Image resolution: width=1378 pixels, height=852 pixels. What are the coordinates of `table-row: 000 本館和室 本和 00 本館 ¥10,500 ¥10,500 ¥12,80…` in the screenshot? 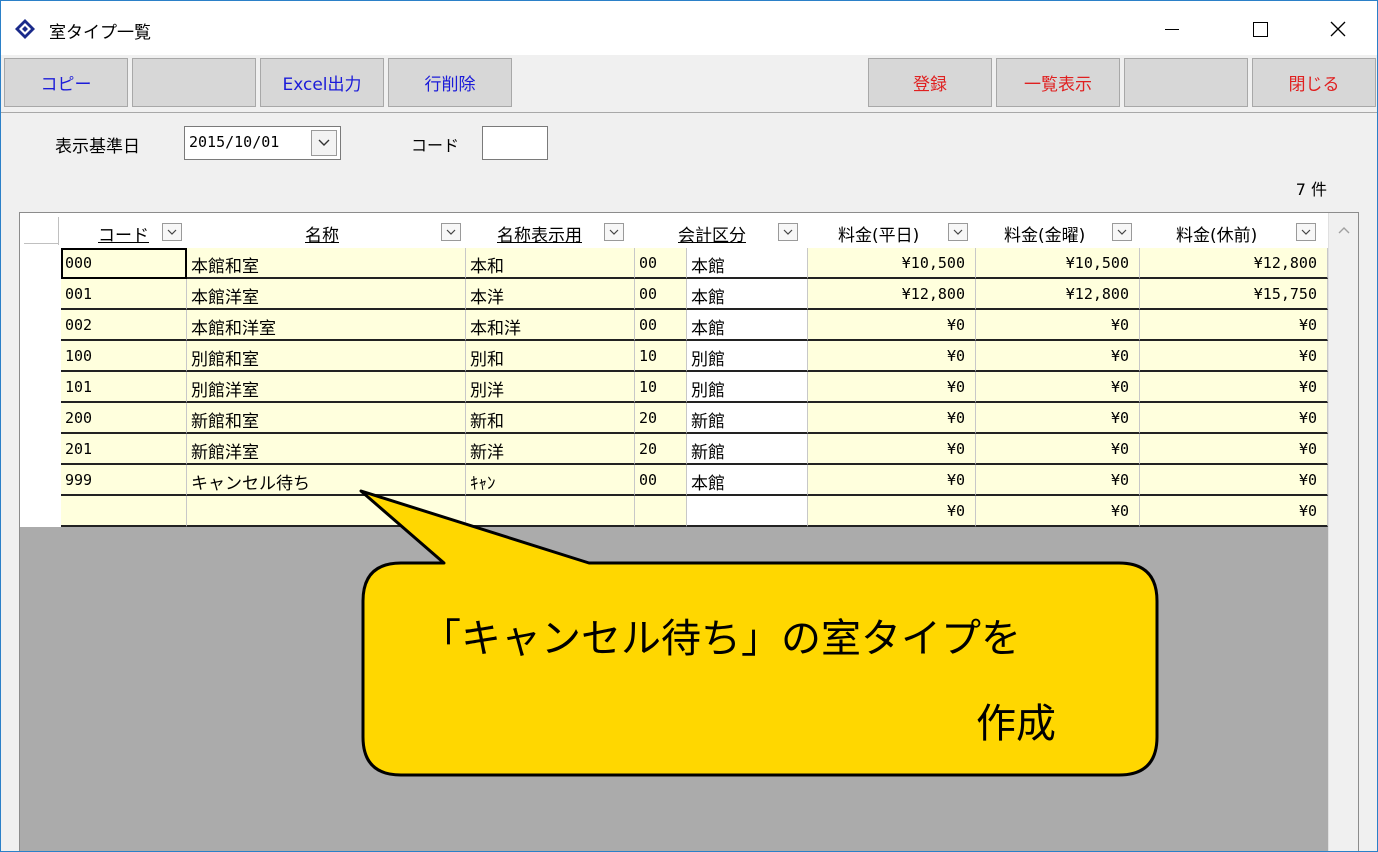 It's located at (674, 263).